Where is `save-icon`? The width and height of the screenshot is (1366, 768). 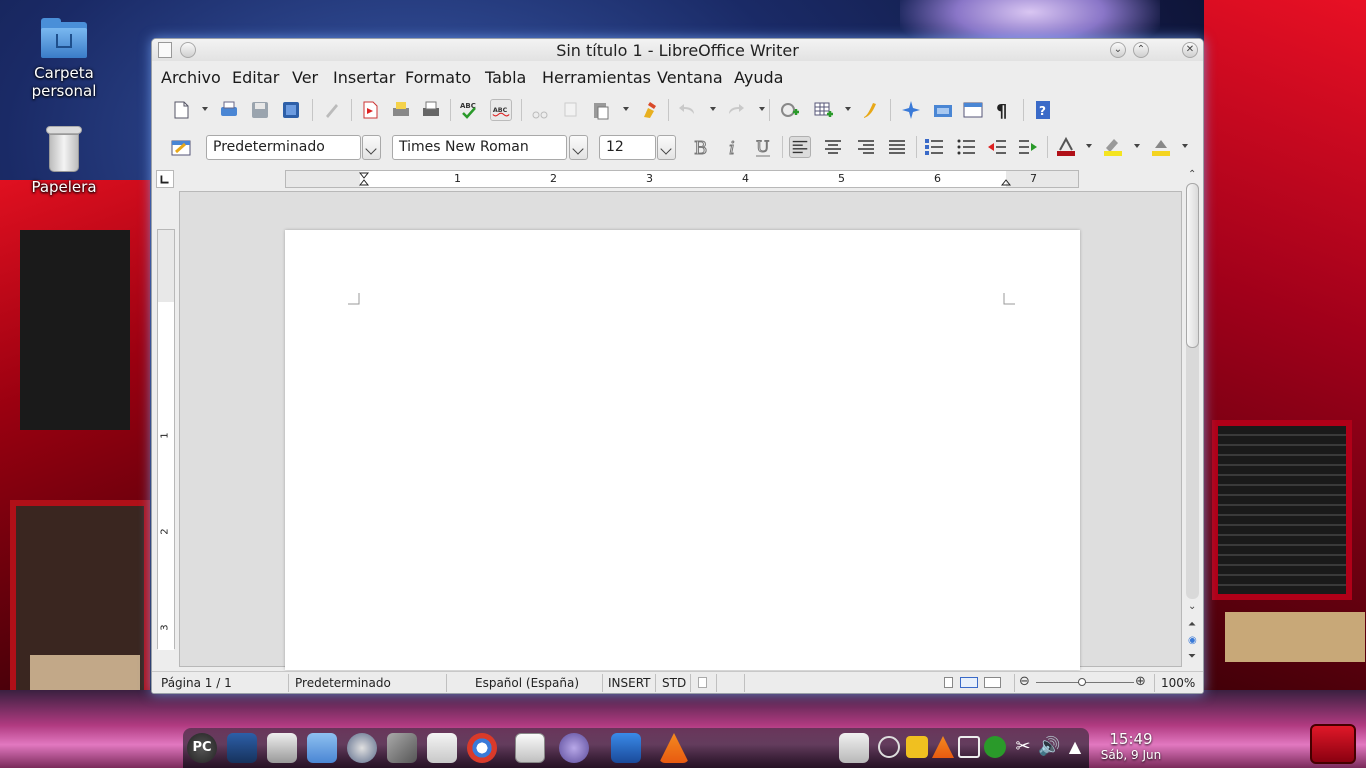
save-icon is located at coordinates (260, 110).